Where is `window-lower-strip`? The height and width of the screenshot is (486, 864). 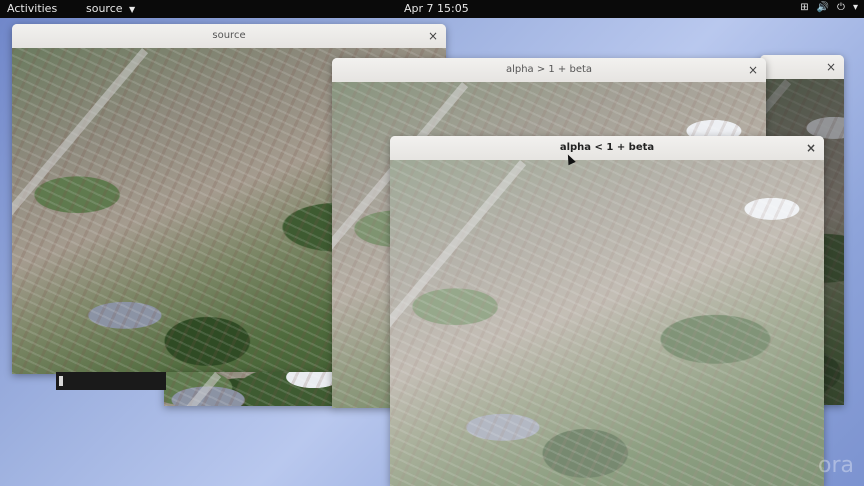
window-lower-strip is located at coordinates (249, 389).